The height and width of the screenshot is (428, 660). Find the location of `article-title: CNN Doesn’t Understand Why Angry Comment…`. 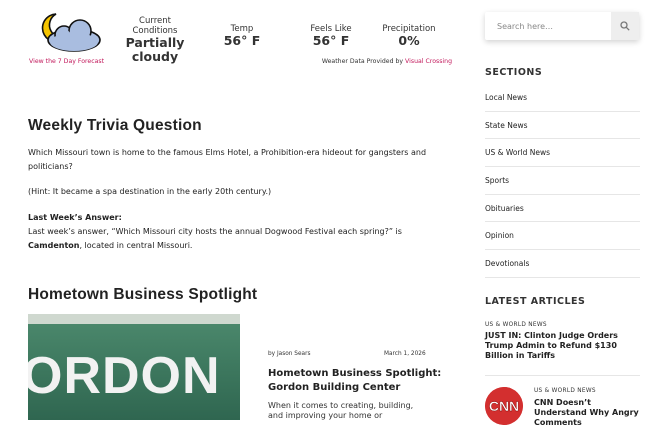

article-title: CNN Doesn’t Understand Why Angry Comment… is located at coordinates (589, 413).